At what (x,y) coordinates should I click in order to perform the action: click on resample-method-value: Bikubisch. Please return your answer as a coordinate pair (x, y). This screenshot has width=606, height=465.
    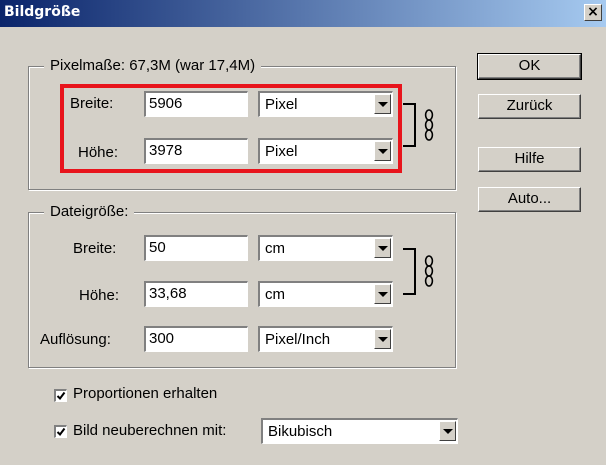
    Looking at the image, I should click on (300, 431).